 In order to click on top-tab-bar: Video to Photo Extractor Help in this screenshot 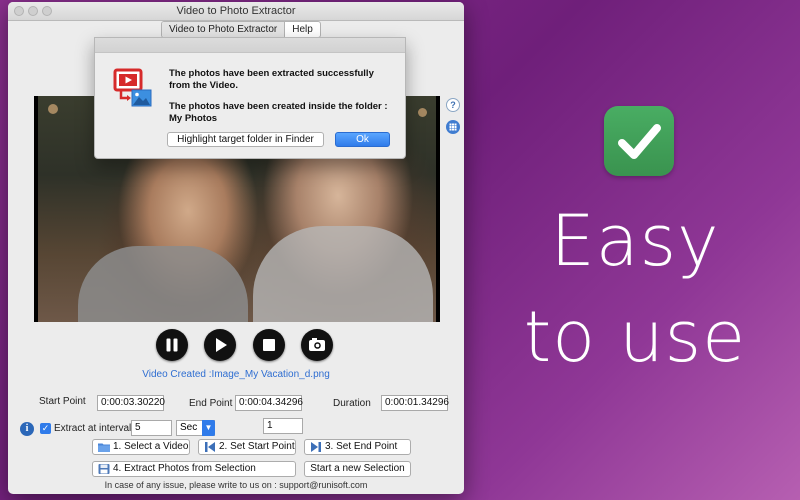, I will do `click(241, 29)`.